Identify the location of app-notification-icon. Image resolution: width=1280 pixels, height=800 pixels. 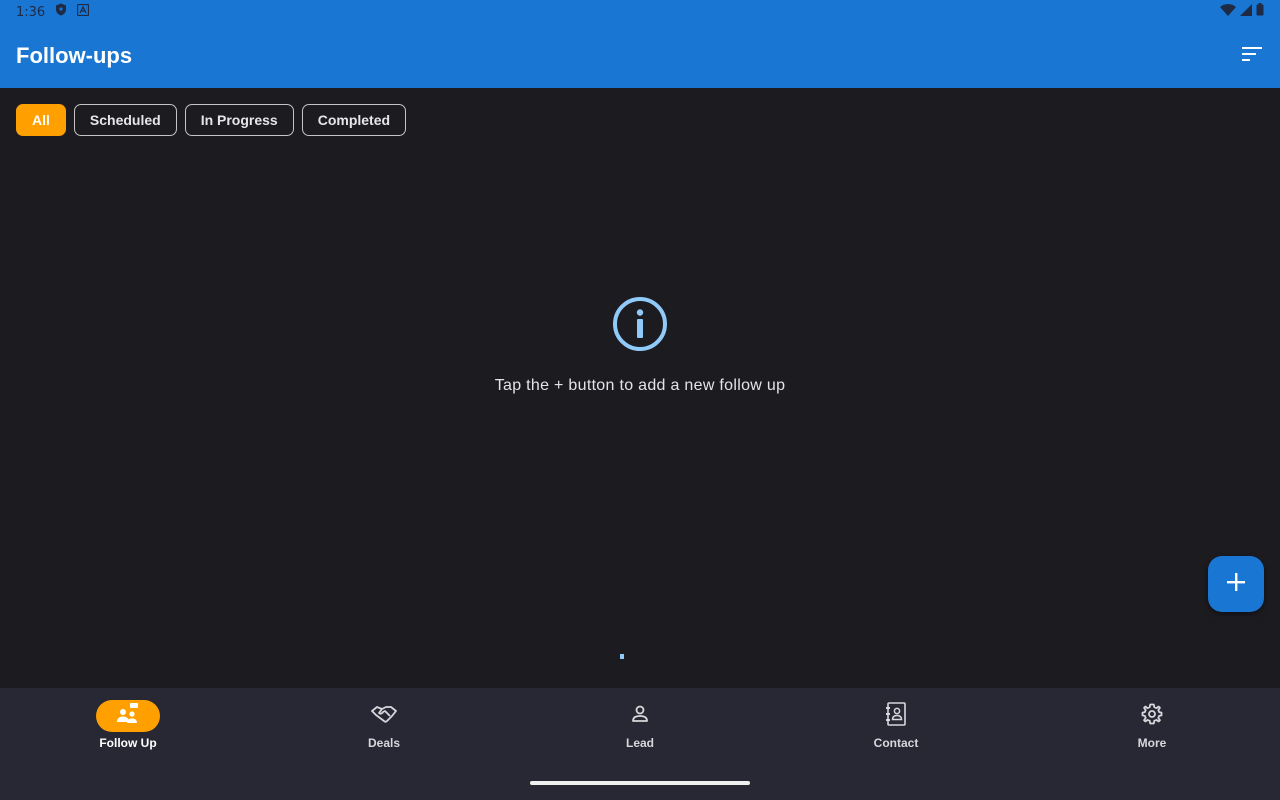
(83, 12).